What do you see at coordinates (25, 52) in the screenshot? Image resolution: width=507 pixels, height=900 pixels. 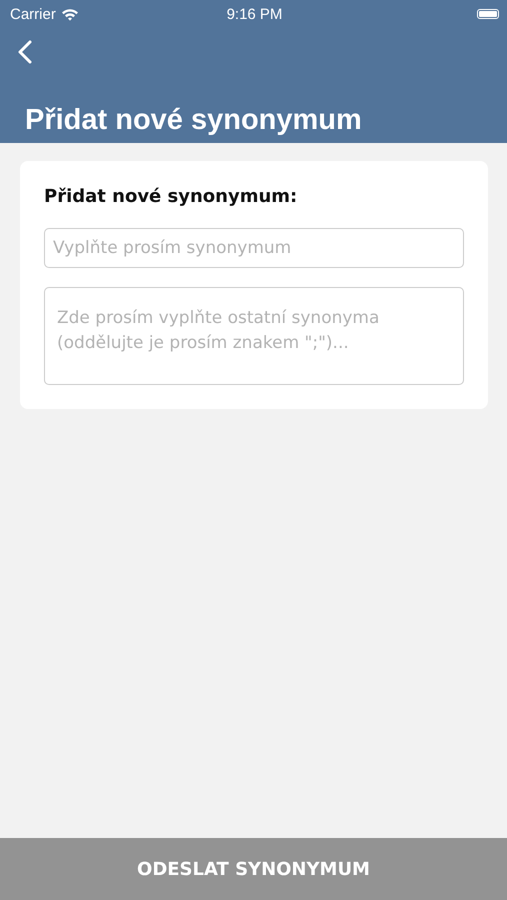 I see `back-icon` at bounding box center [25, 52].